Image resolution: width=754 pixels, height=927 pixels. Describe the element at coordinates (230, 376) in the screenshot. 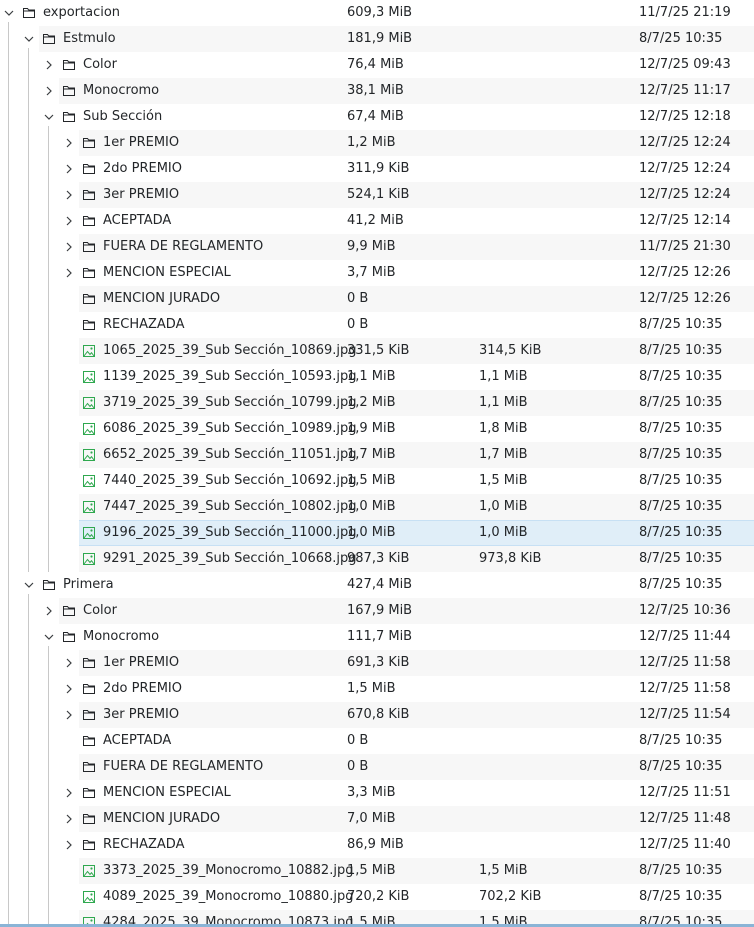

I see `item-name: 1139_2025_39_Sub Sección_10593.jpg` at that location.